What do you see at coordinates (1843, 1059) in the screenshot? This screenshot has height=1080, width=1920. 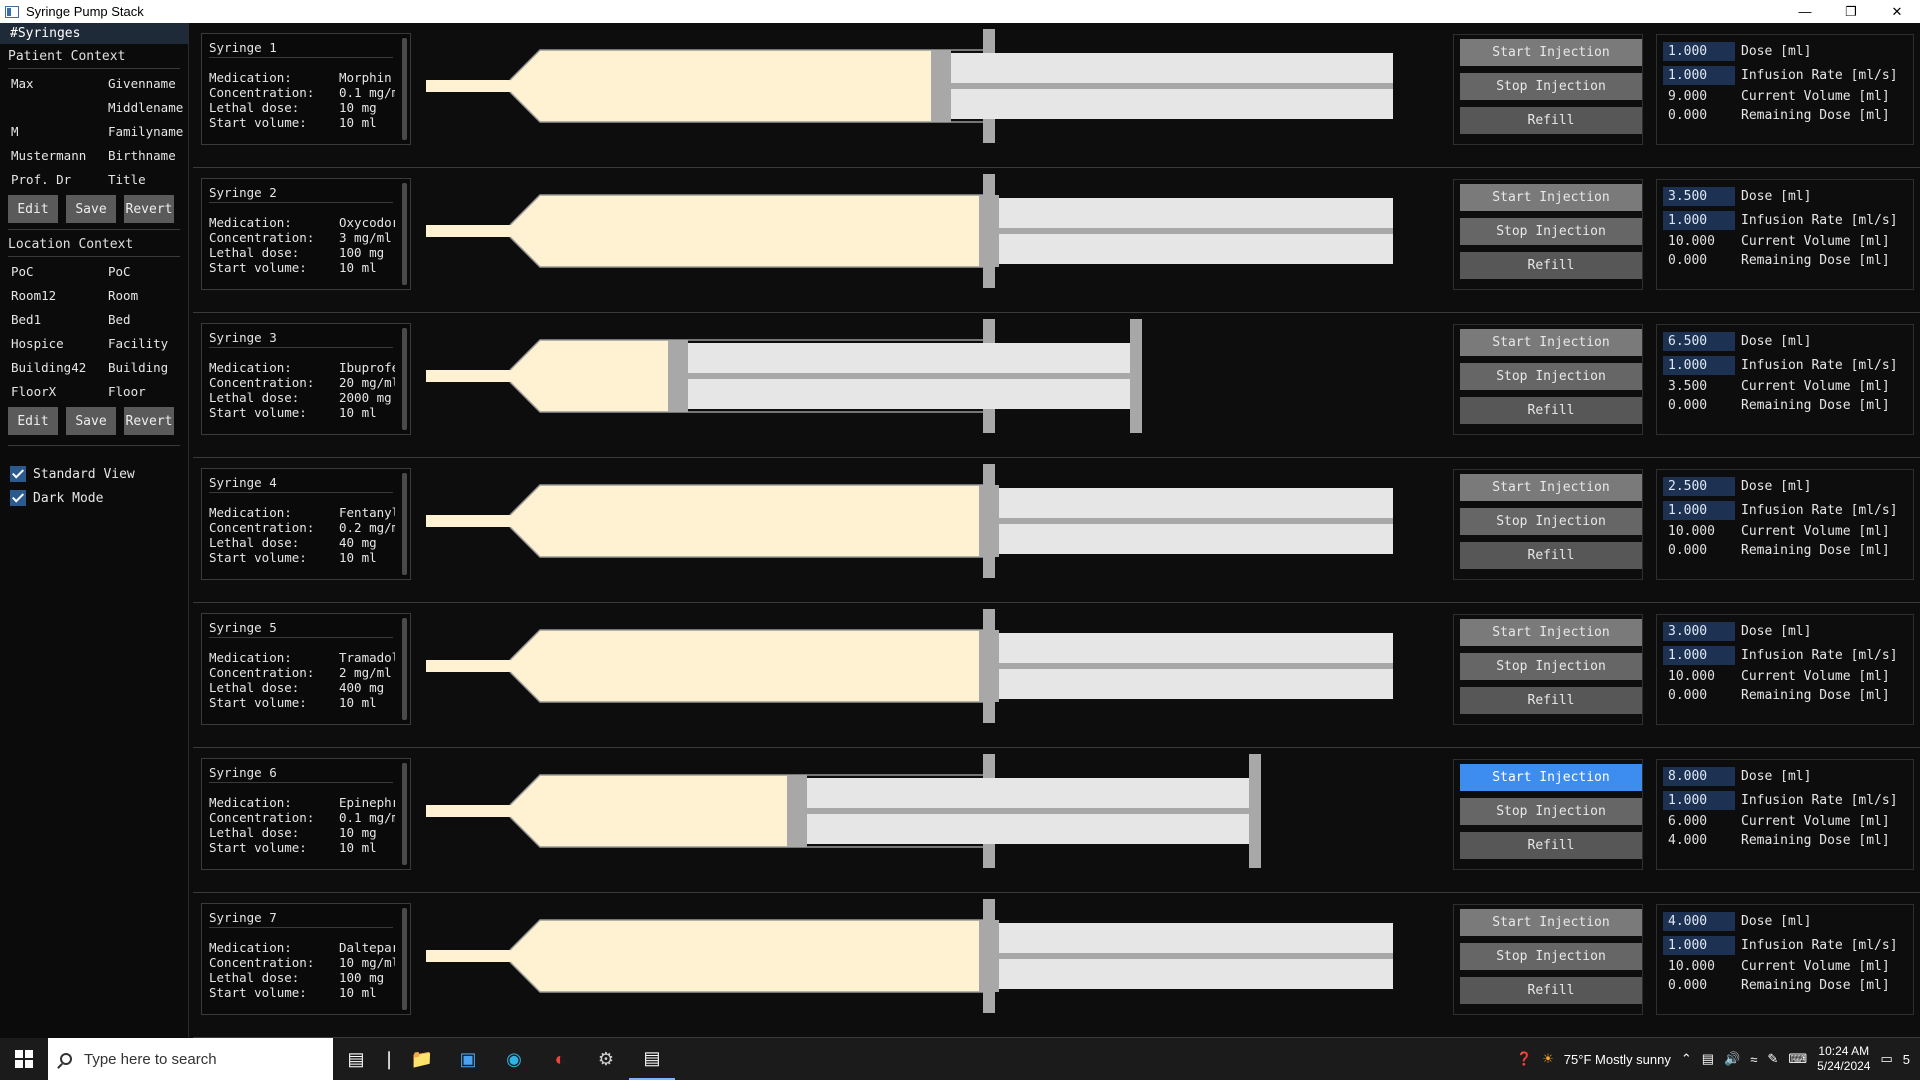 I see `clock: 10:24 AM 5/24/2024` at bounding box center [1843, 1059].